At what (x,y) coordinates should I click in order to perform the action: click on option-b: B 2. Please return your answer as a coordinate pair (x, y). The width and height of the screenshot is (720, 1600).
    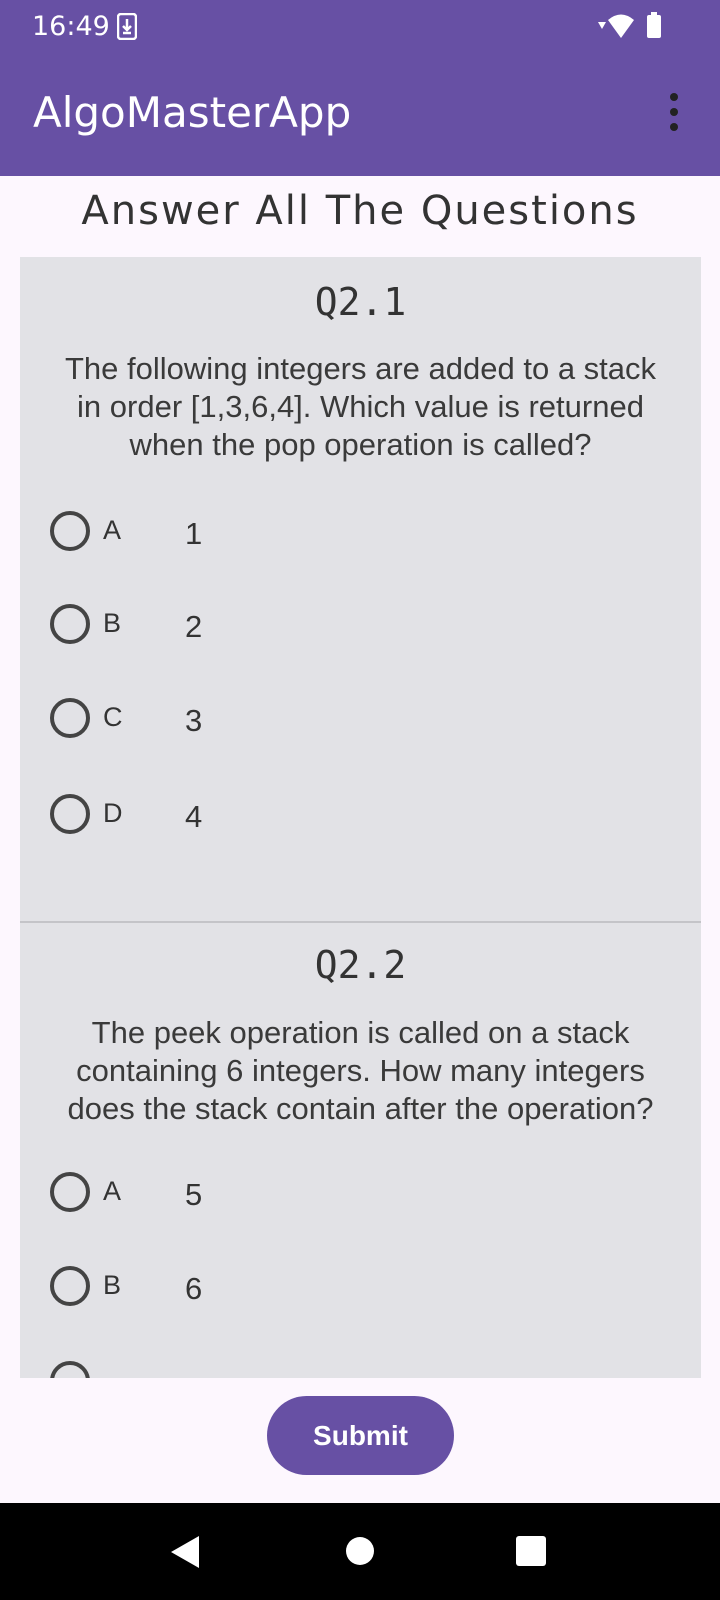
    Looking at the image, I should click on (350, 626).